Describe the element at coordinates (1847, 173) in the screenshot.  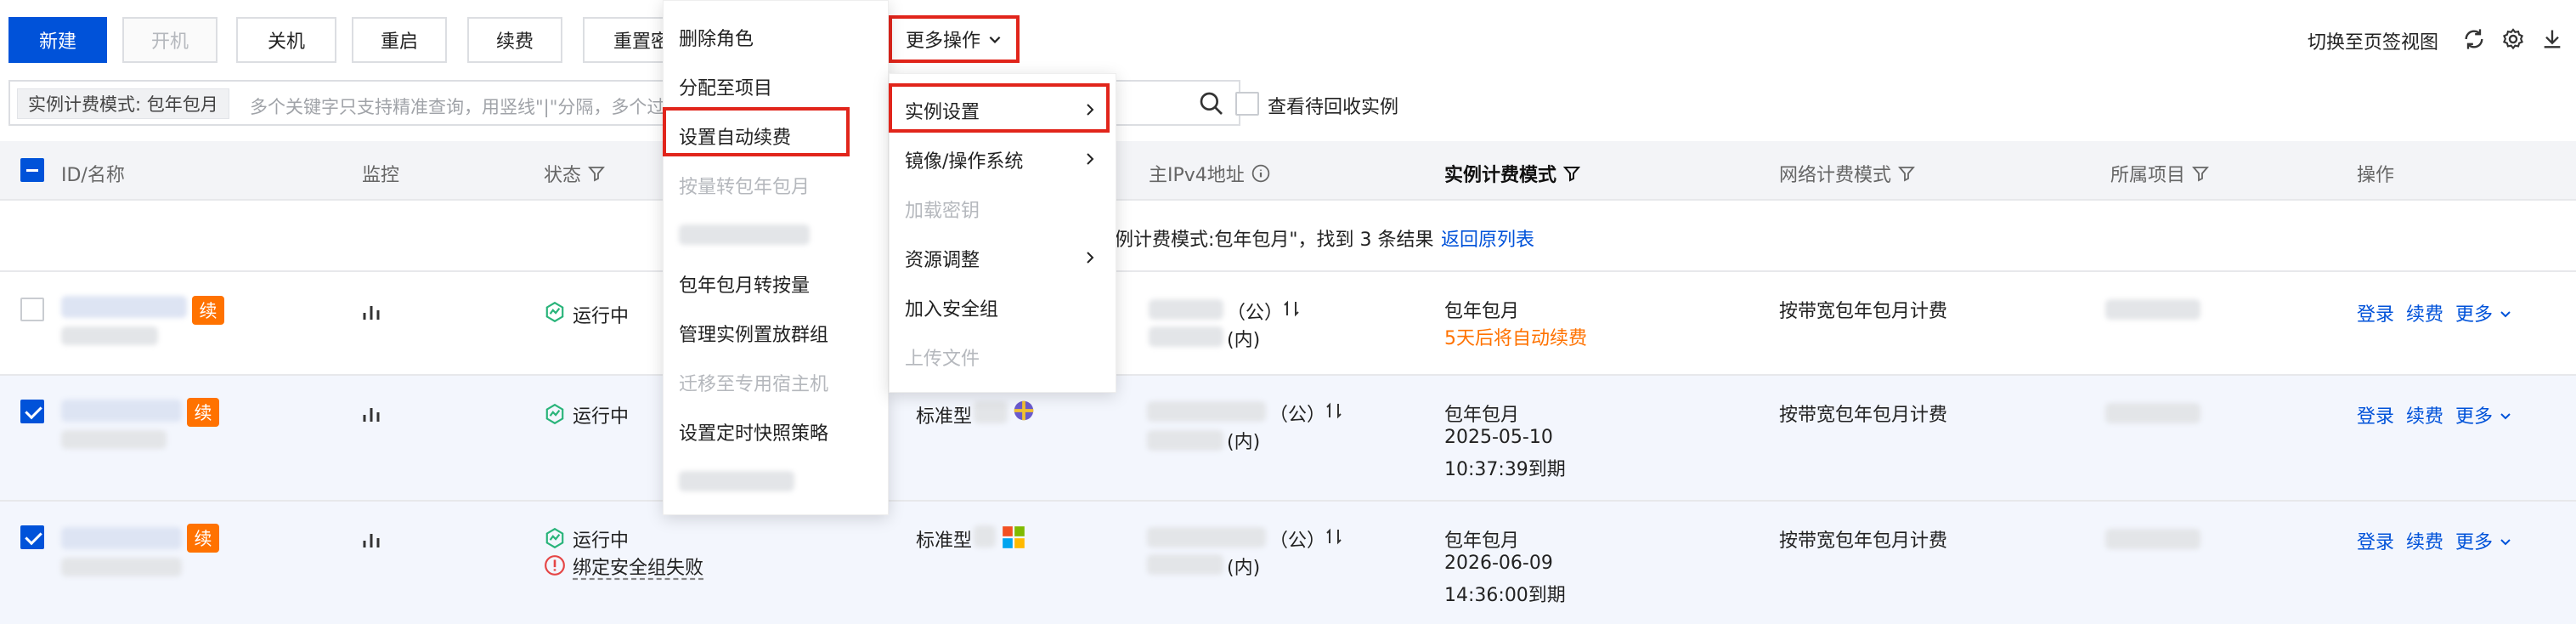
I see `col-net-billing: 网络计费模式` at that location.